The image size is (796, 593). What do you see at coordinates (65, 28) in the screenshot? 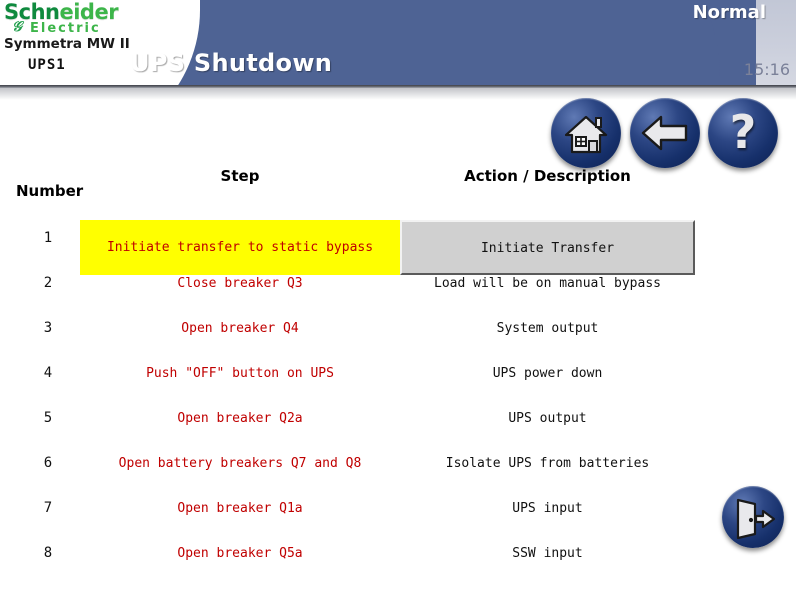
I see `logo-subbrand-label: Electric` at bounding box center [65, 28].